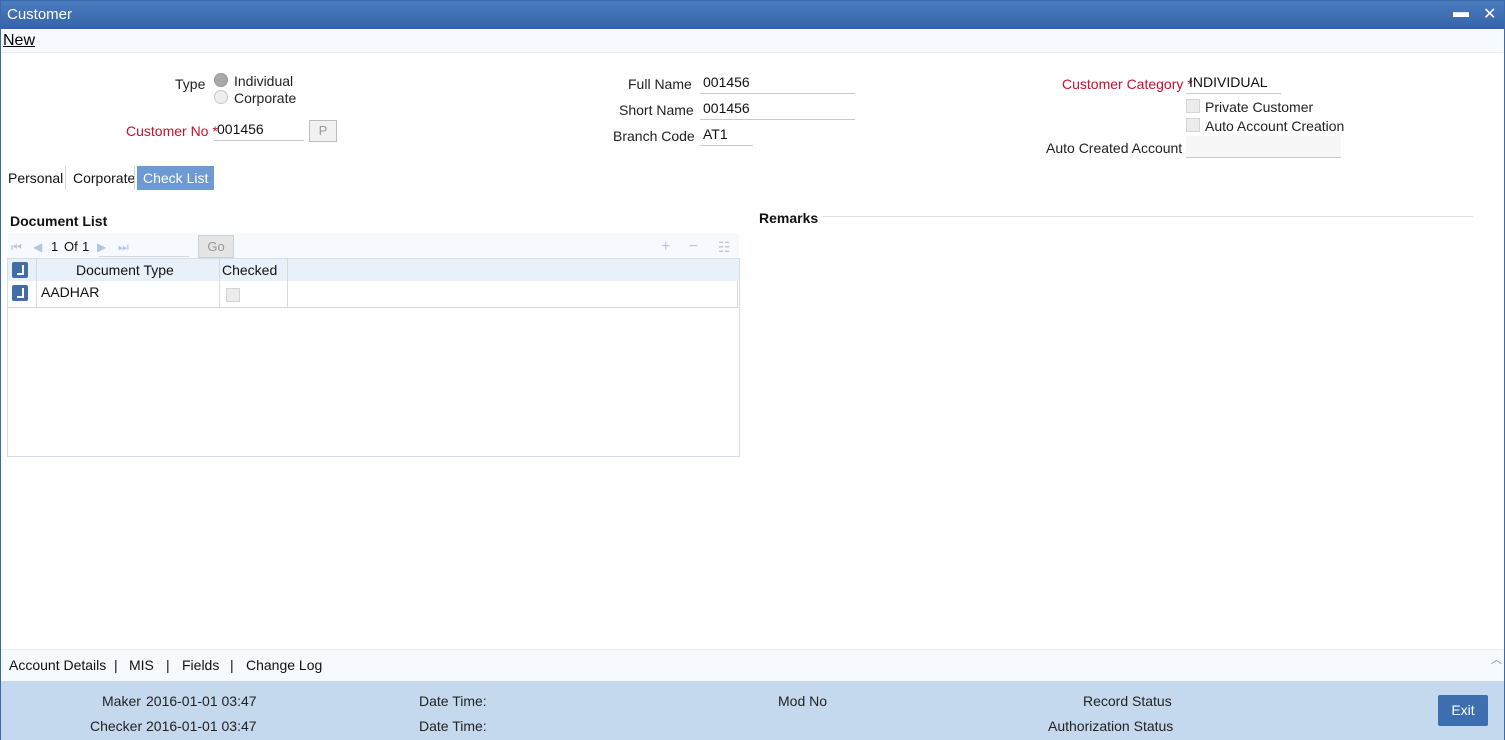 This screenshot has height=740, width=1505. I want to click on branch-code-label: Branch Code, so click(654, 136).